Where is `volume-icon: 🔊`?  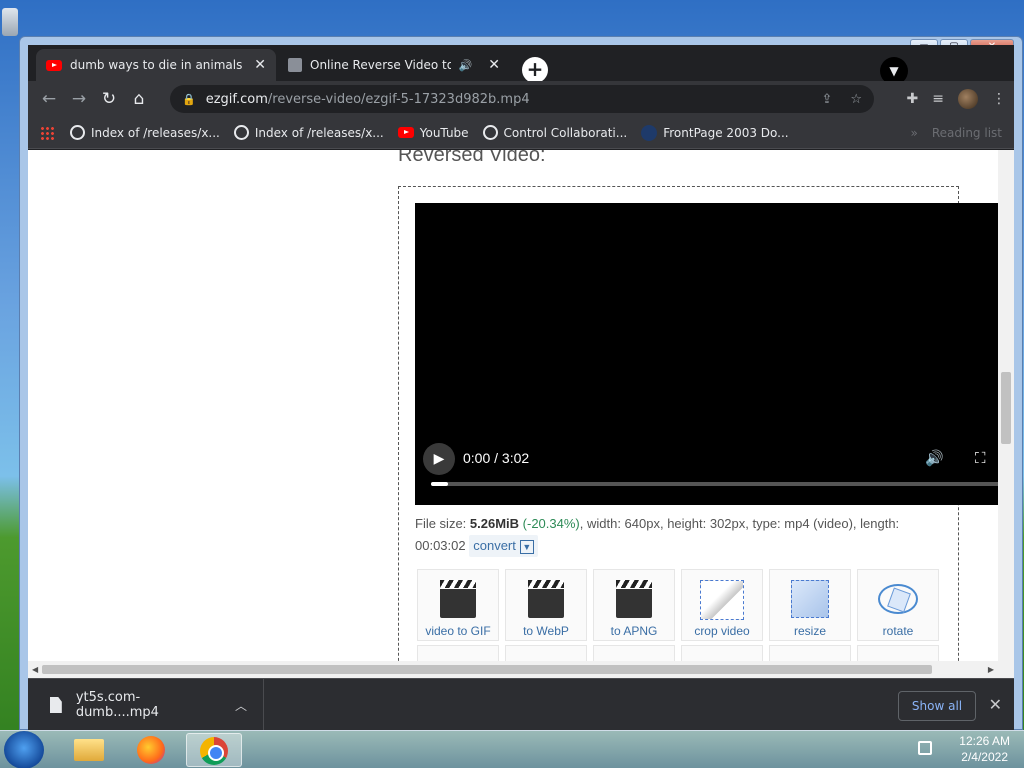 volume-icon: 🔊 is located at coordinates (934, 458).